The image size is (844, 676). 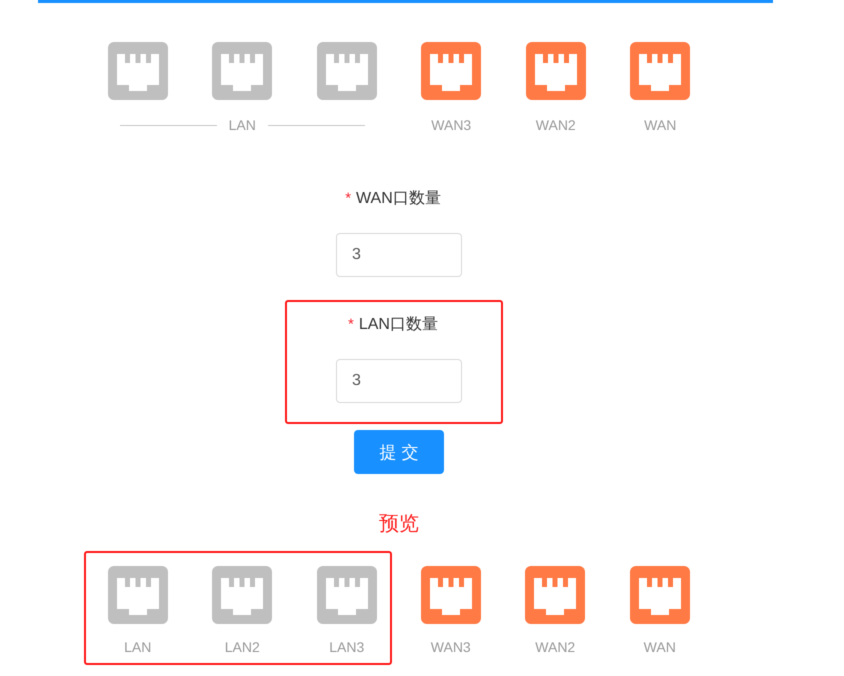 What do you see at coordinates (399, 524) in the screenshot?
I see `preview-title: 预览` at bounding box center [399, 524].